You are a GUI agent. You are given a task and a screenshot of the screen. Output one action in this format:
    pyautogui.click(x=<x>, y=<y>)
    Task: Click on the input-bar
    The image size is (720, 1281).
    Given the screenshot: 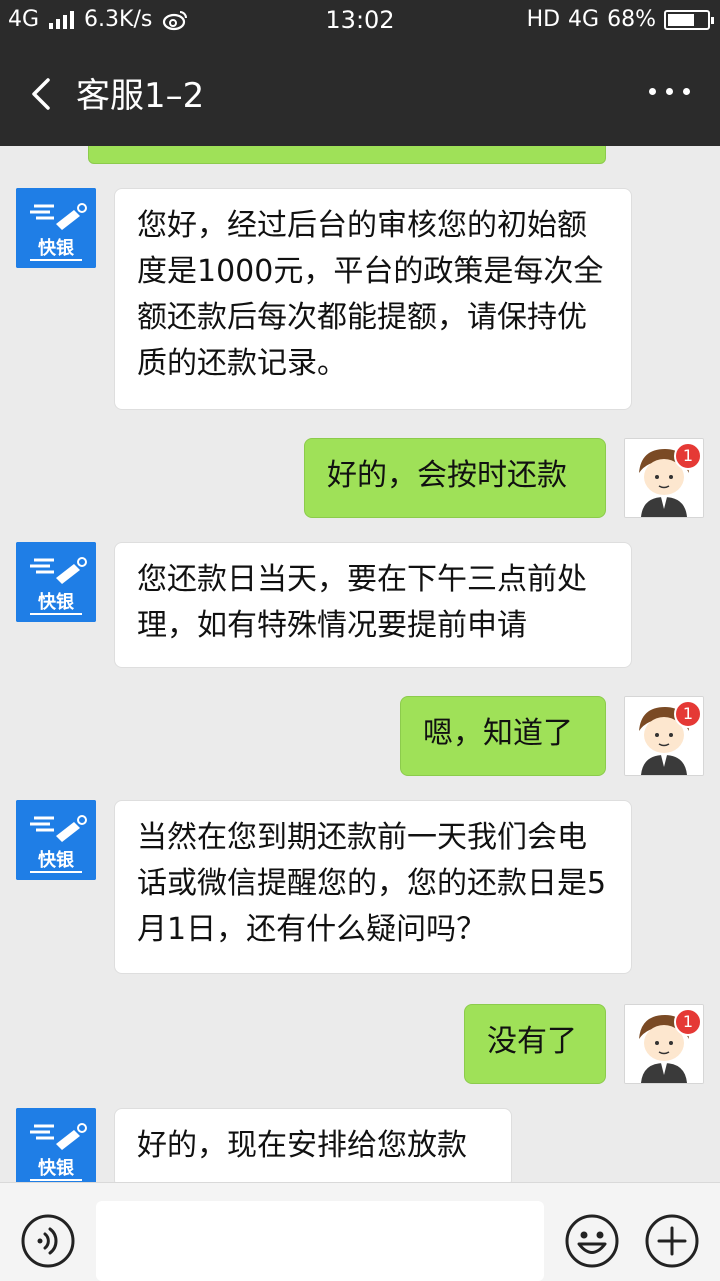 What is the action you would take?
    pyautogui.click(x=360, y=1231)
    